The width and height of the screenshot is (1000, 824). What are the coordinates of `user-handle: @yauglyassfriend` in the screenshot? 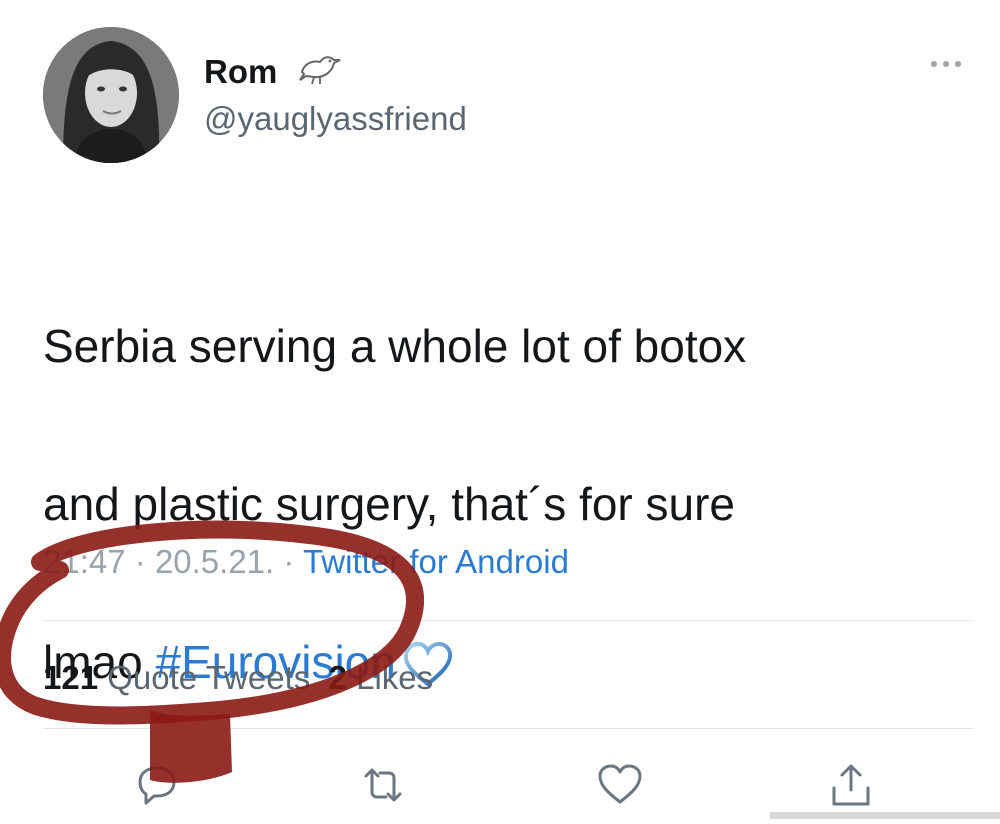 It's located at (335, 119).